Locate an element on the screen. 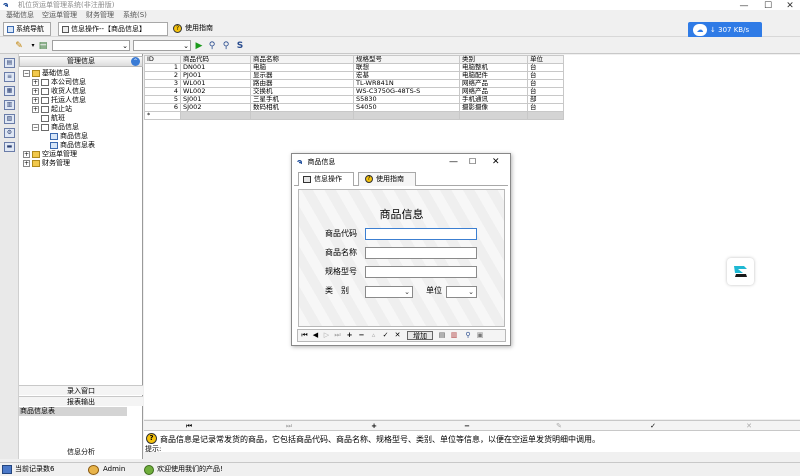  table-cell: 台 is located at coordinates (545, 107).